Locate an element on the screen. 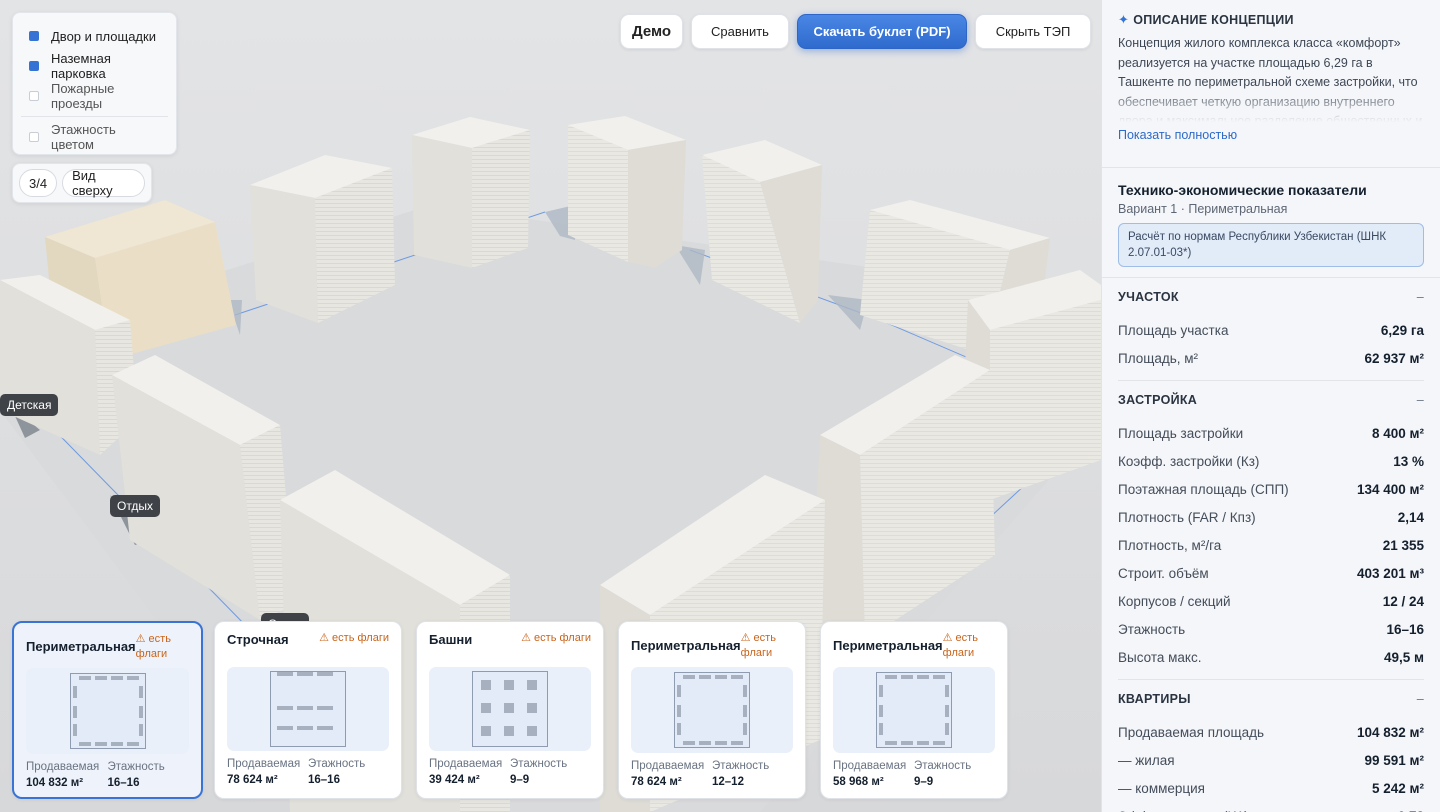 The image size is (1440, 812). tep-row-label: — коммерция is located at coordinates (1161, 788).